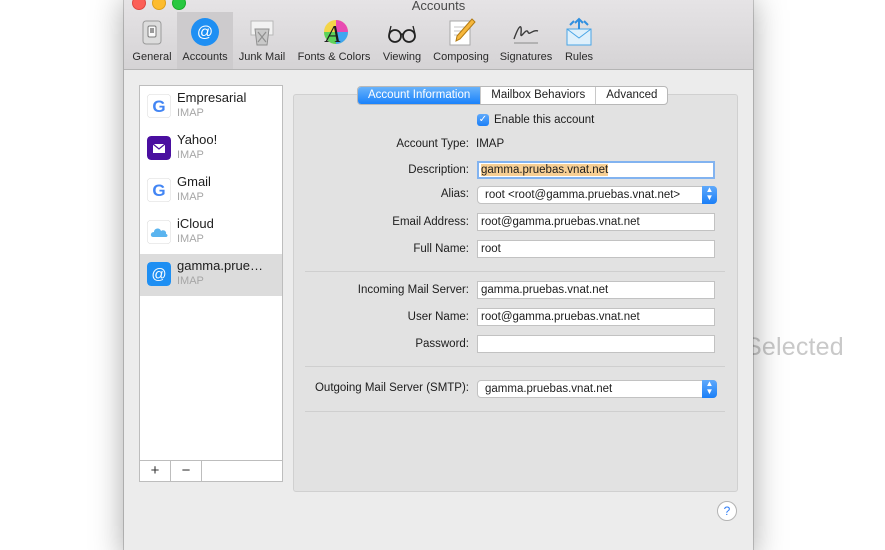 Image resolution: width=885 pixels, height=550 pixels. I want to click on toolbar-rules: Rules, so click(579, 40).